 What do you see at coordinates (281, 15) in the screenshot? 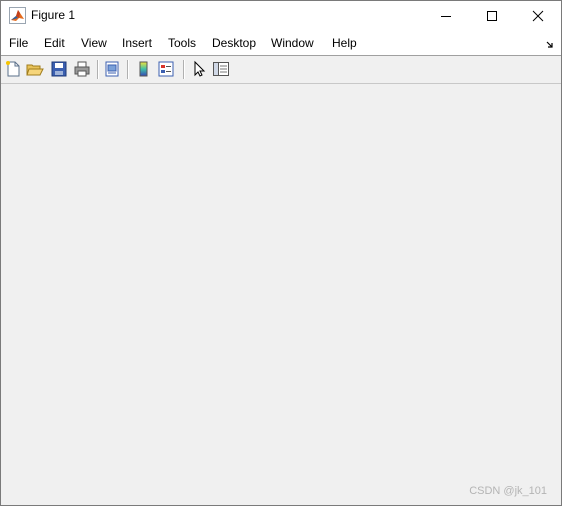
I see `title-bar: Figure 1` at bounding box center [281, 15].